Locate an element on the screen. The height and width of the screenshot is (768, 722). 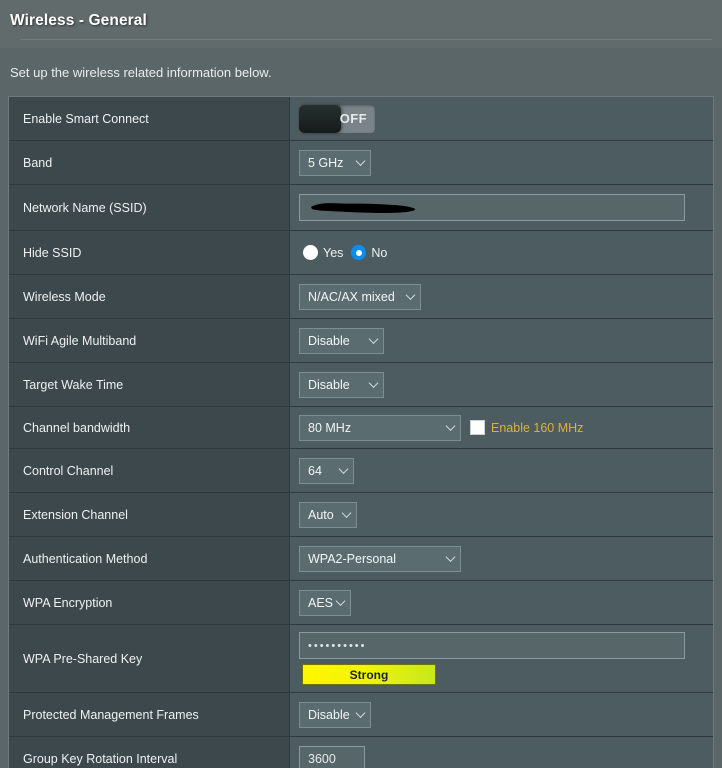
row-label-group-key: Group Key Rotation Interval is located at coordinates (149, 752).